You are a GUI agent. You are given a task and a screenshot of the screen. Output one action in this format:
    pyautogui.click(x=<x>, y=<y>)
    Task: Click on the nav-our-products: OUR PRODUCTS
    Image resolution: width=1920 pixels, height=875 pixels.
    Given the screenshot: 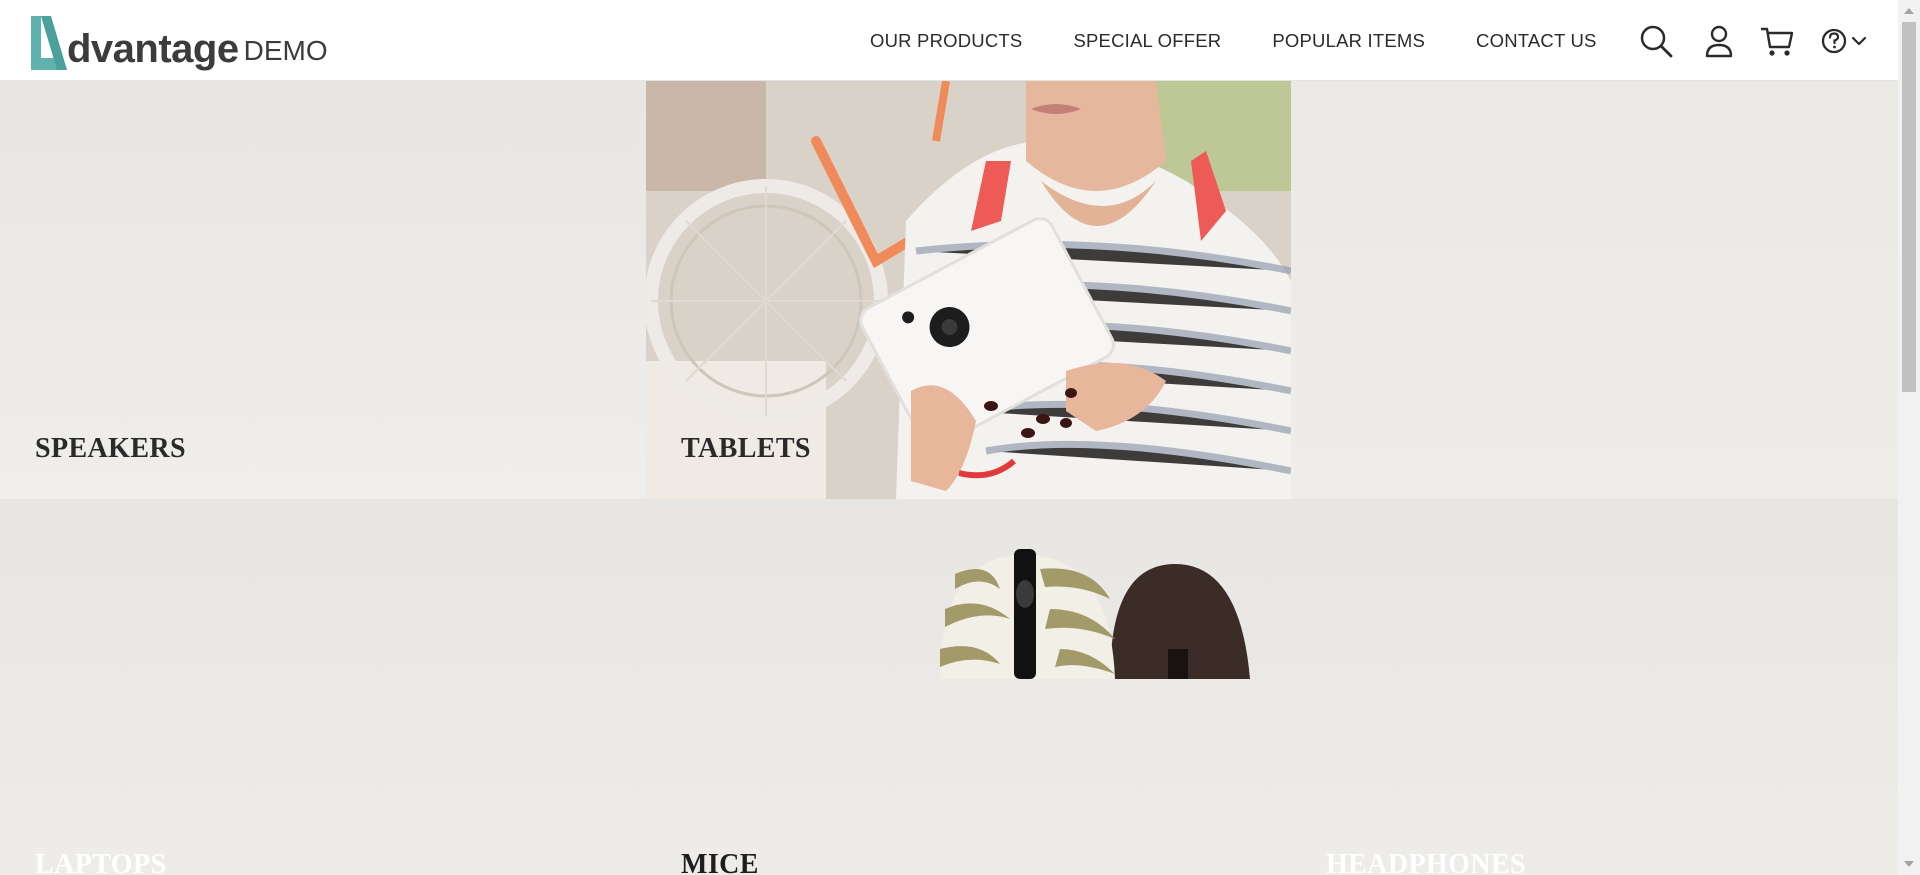 What is the action you would take?
    pyautogui.click(x=946, y=41)
    